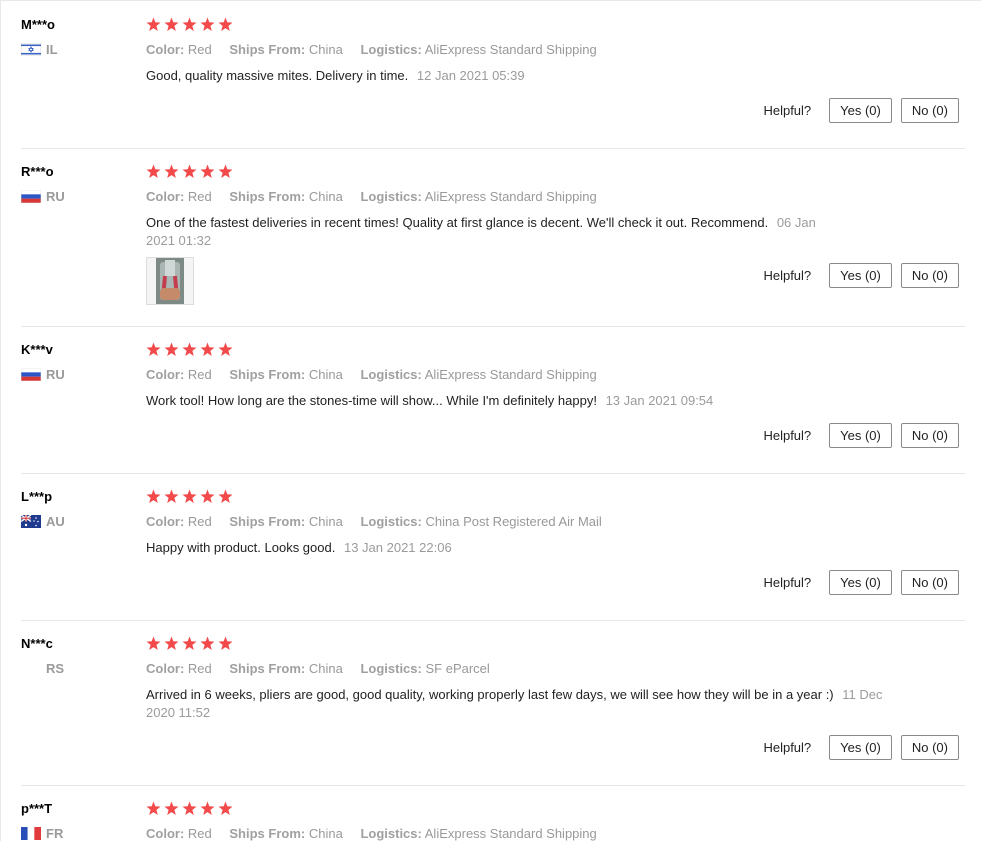  I want to click on country-code: FR, so click(55, 833).